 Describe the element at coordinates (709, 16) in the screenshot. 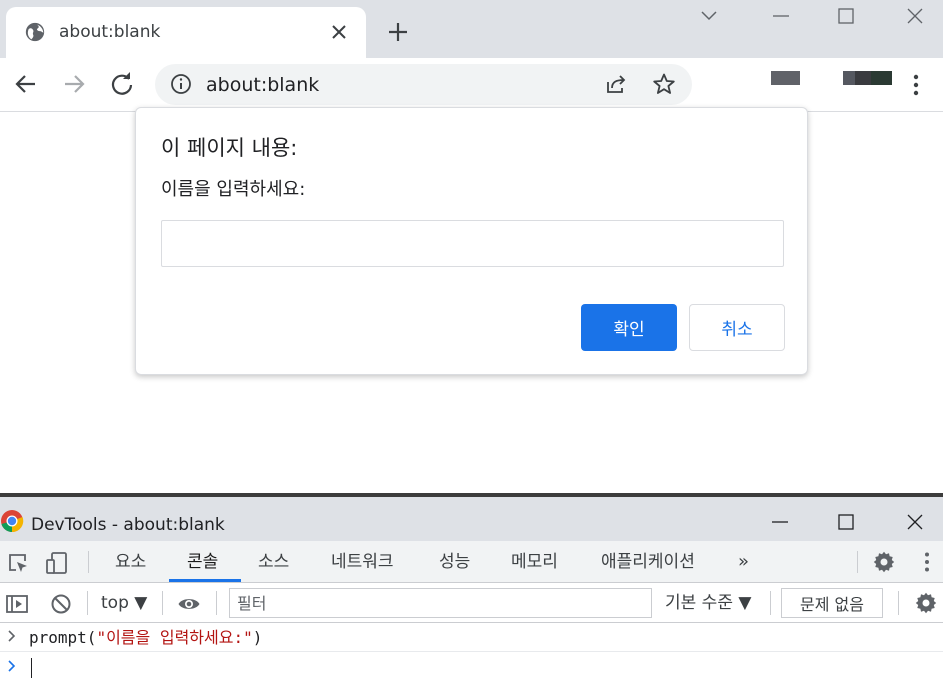

I see `chevron-down-icon` at that location.